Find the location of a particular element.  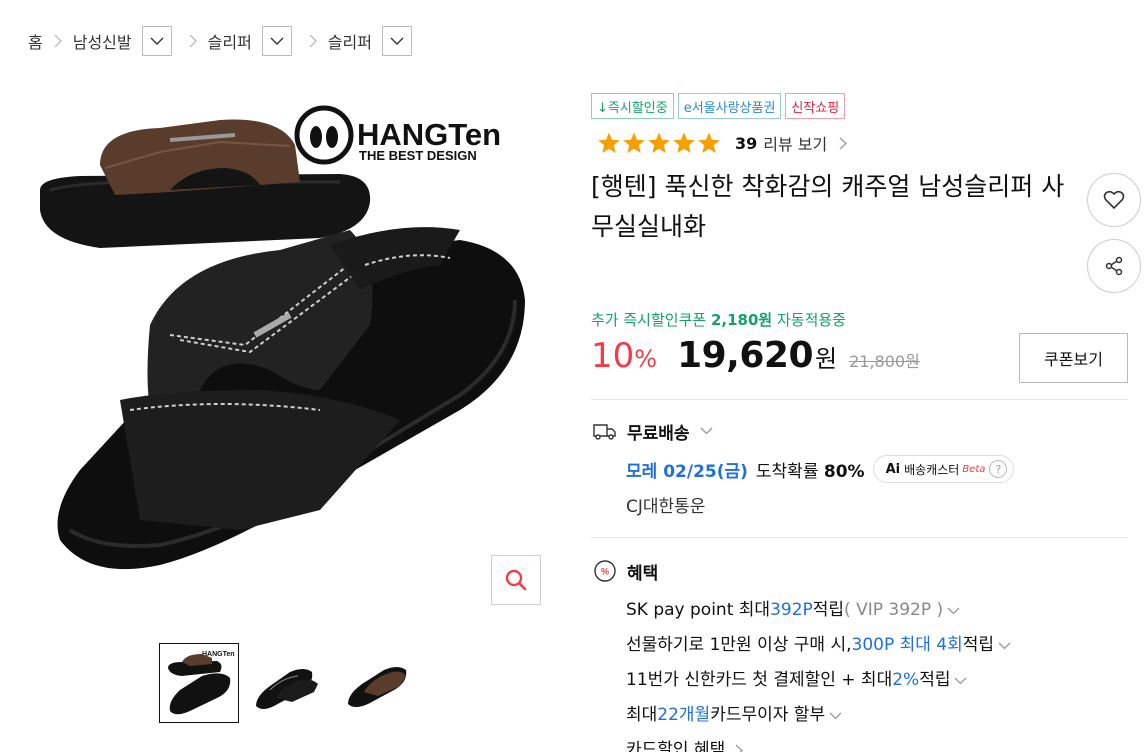

wishlist-button is located at coordinates (1114, 200).